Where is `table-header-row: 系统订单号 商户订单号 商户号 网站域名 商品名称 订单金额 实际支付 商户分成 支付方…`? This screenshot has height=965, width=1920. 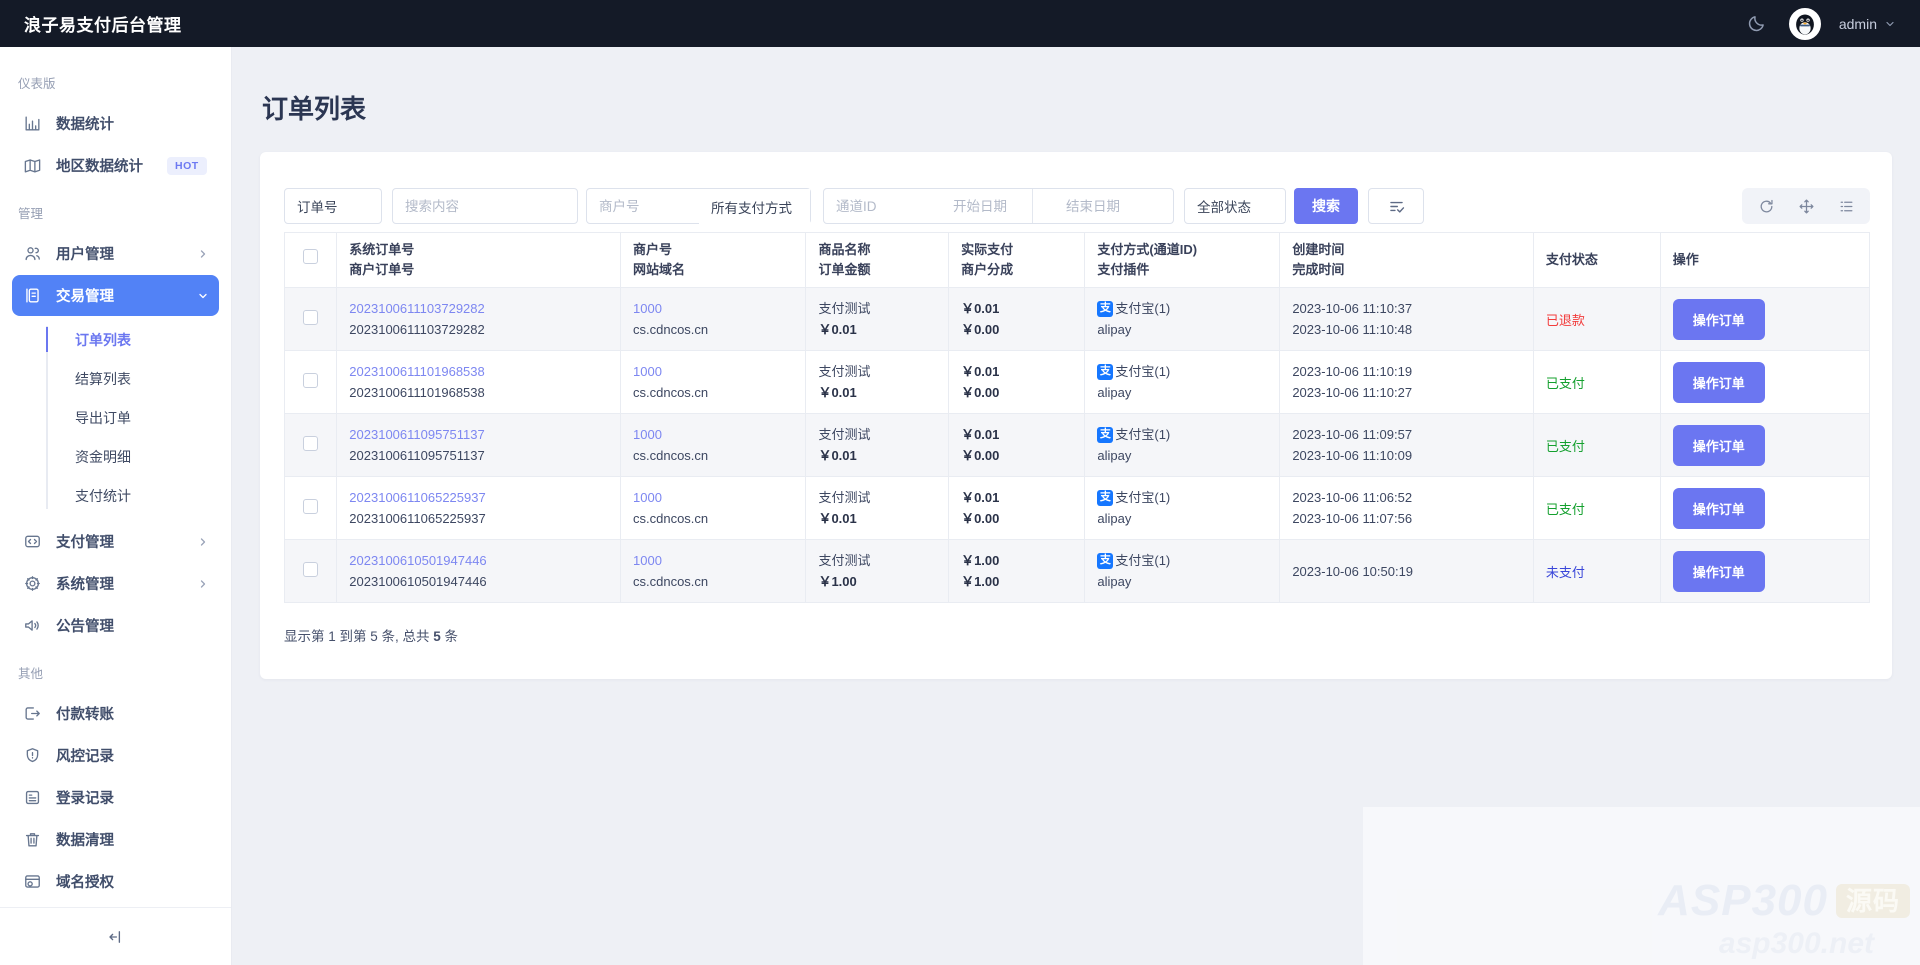 table-header-row: 系统订单号 商户订单号 商户号 网站域名 商品名称 订单金额 实际支付 商户分成 支付方… is located at coordinates (1077, 260).